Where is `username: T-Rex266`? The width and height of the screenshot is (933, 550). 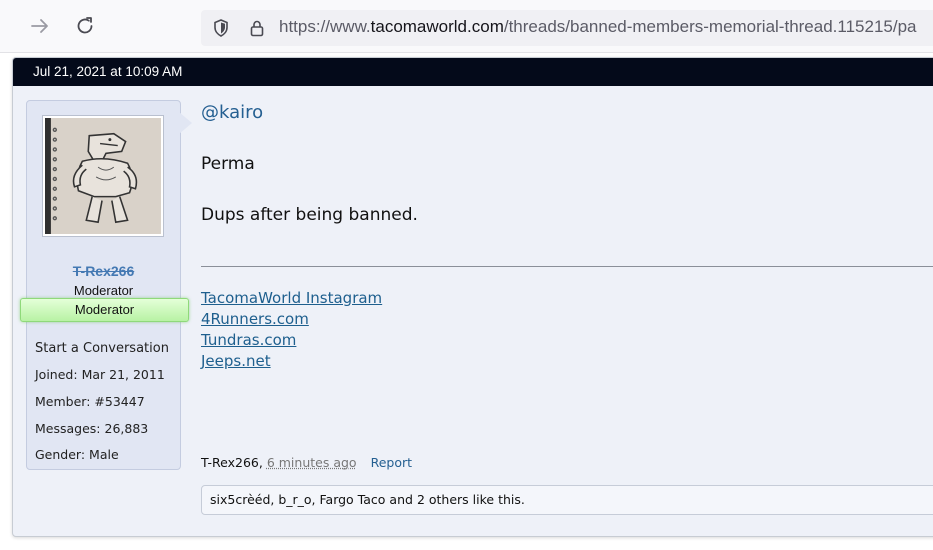
username: T-Rex266 is located at coordinates (103, 271).